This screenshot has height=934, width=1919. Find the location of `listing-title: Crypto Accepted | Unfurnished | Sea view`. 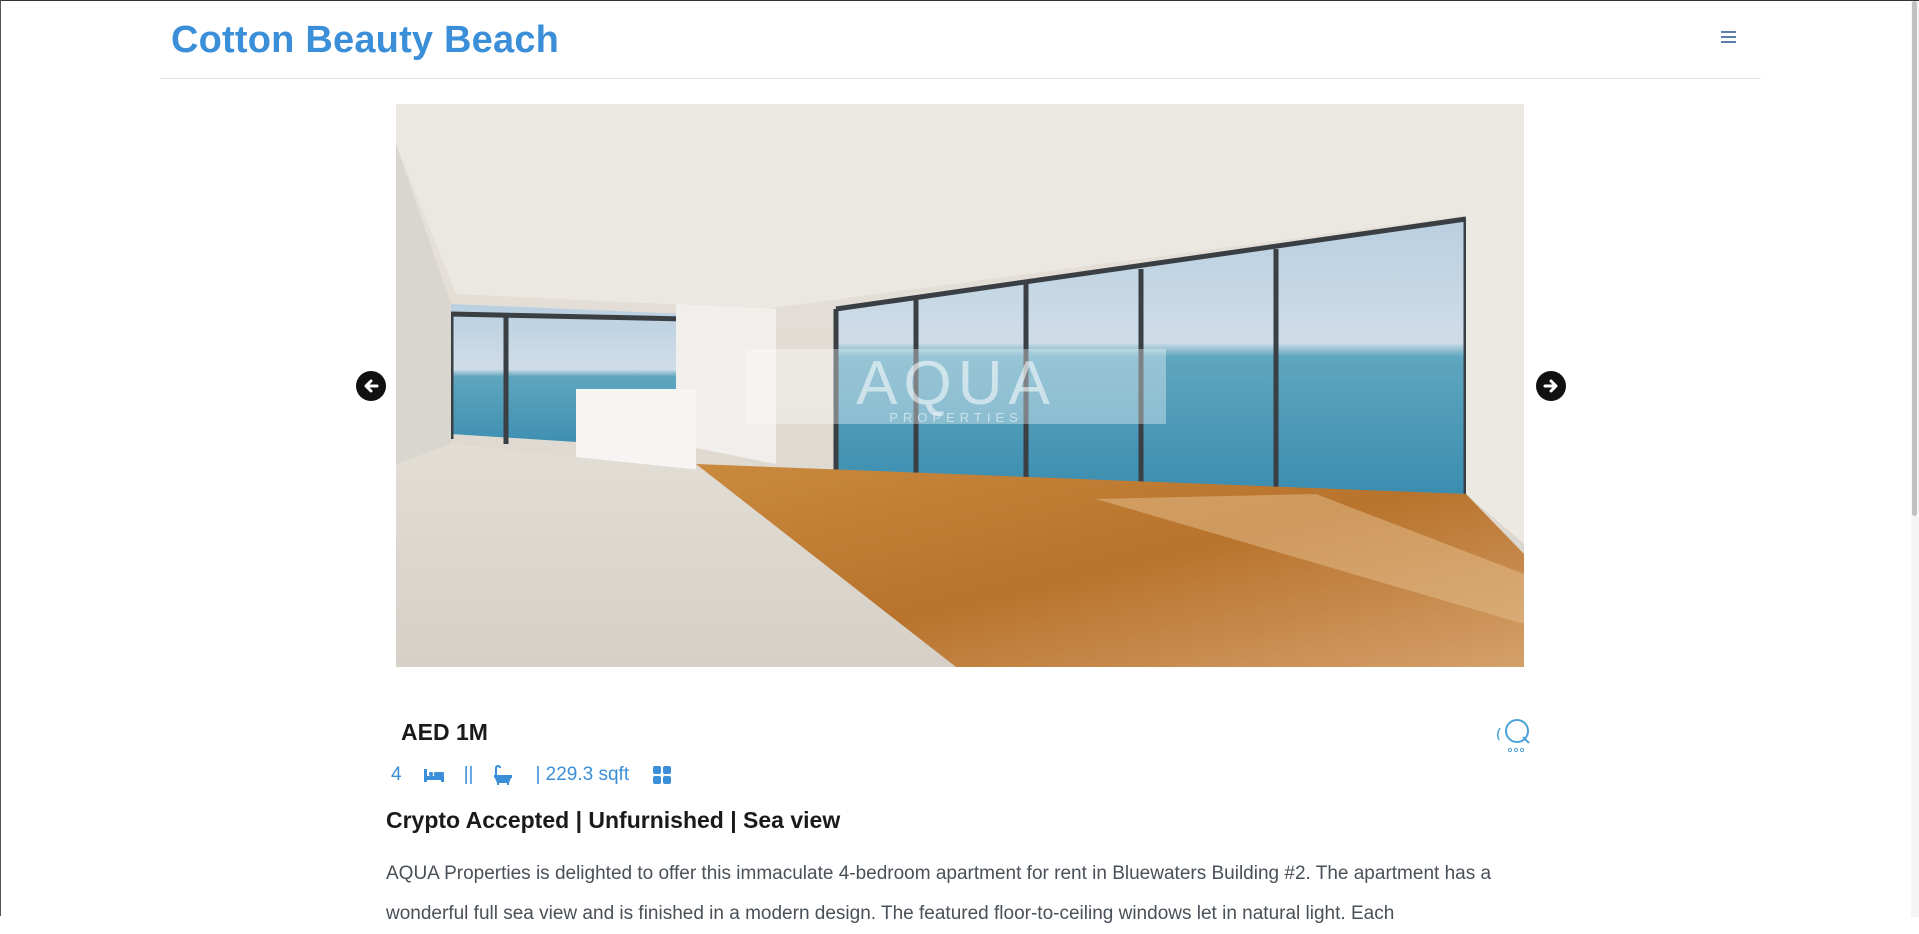

listing-title: Crypto Accepted | Unfurnished | Sea view is located at coordinates (613, 820).